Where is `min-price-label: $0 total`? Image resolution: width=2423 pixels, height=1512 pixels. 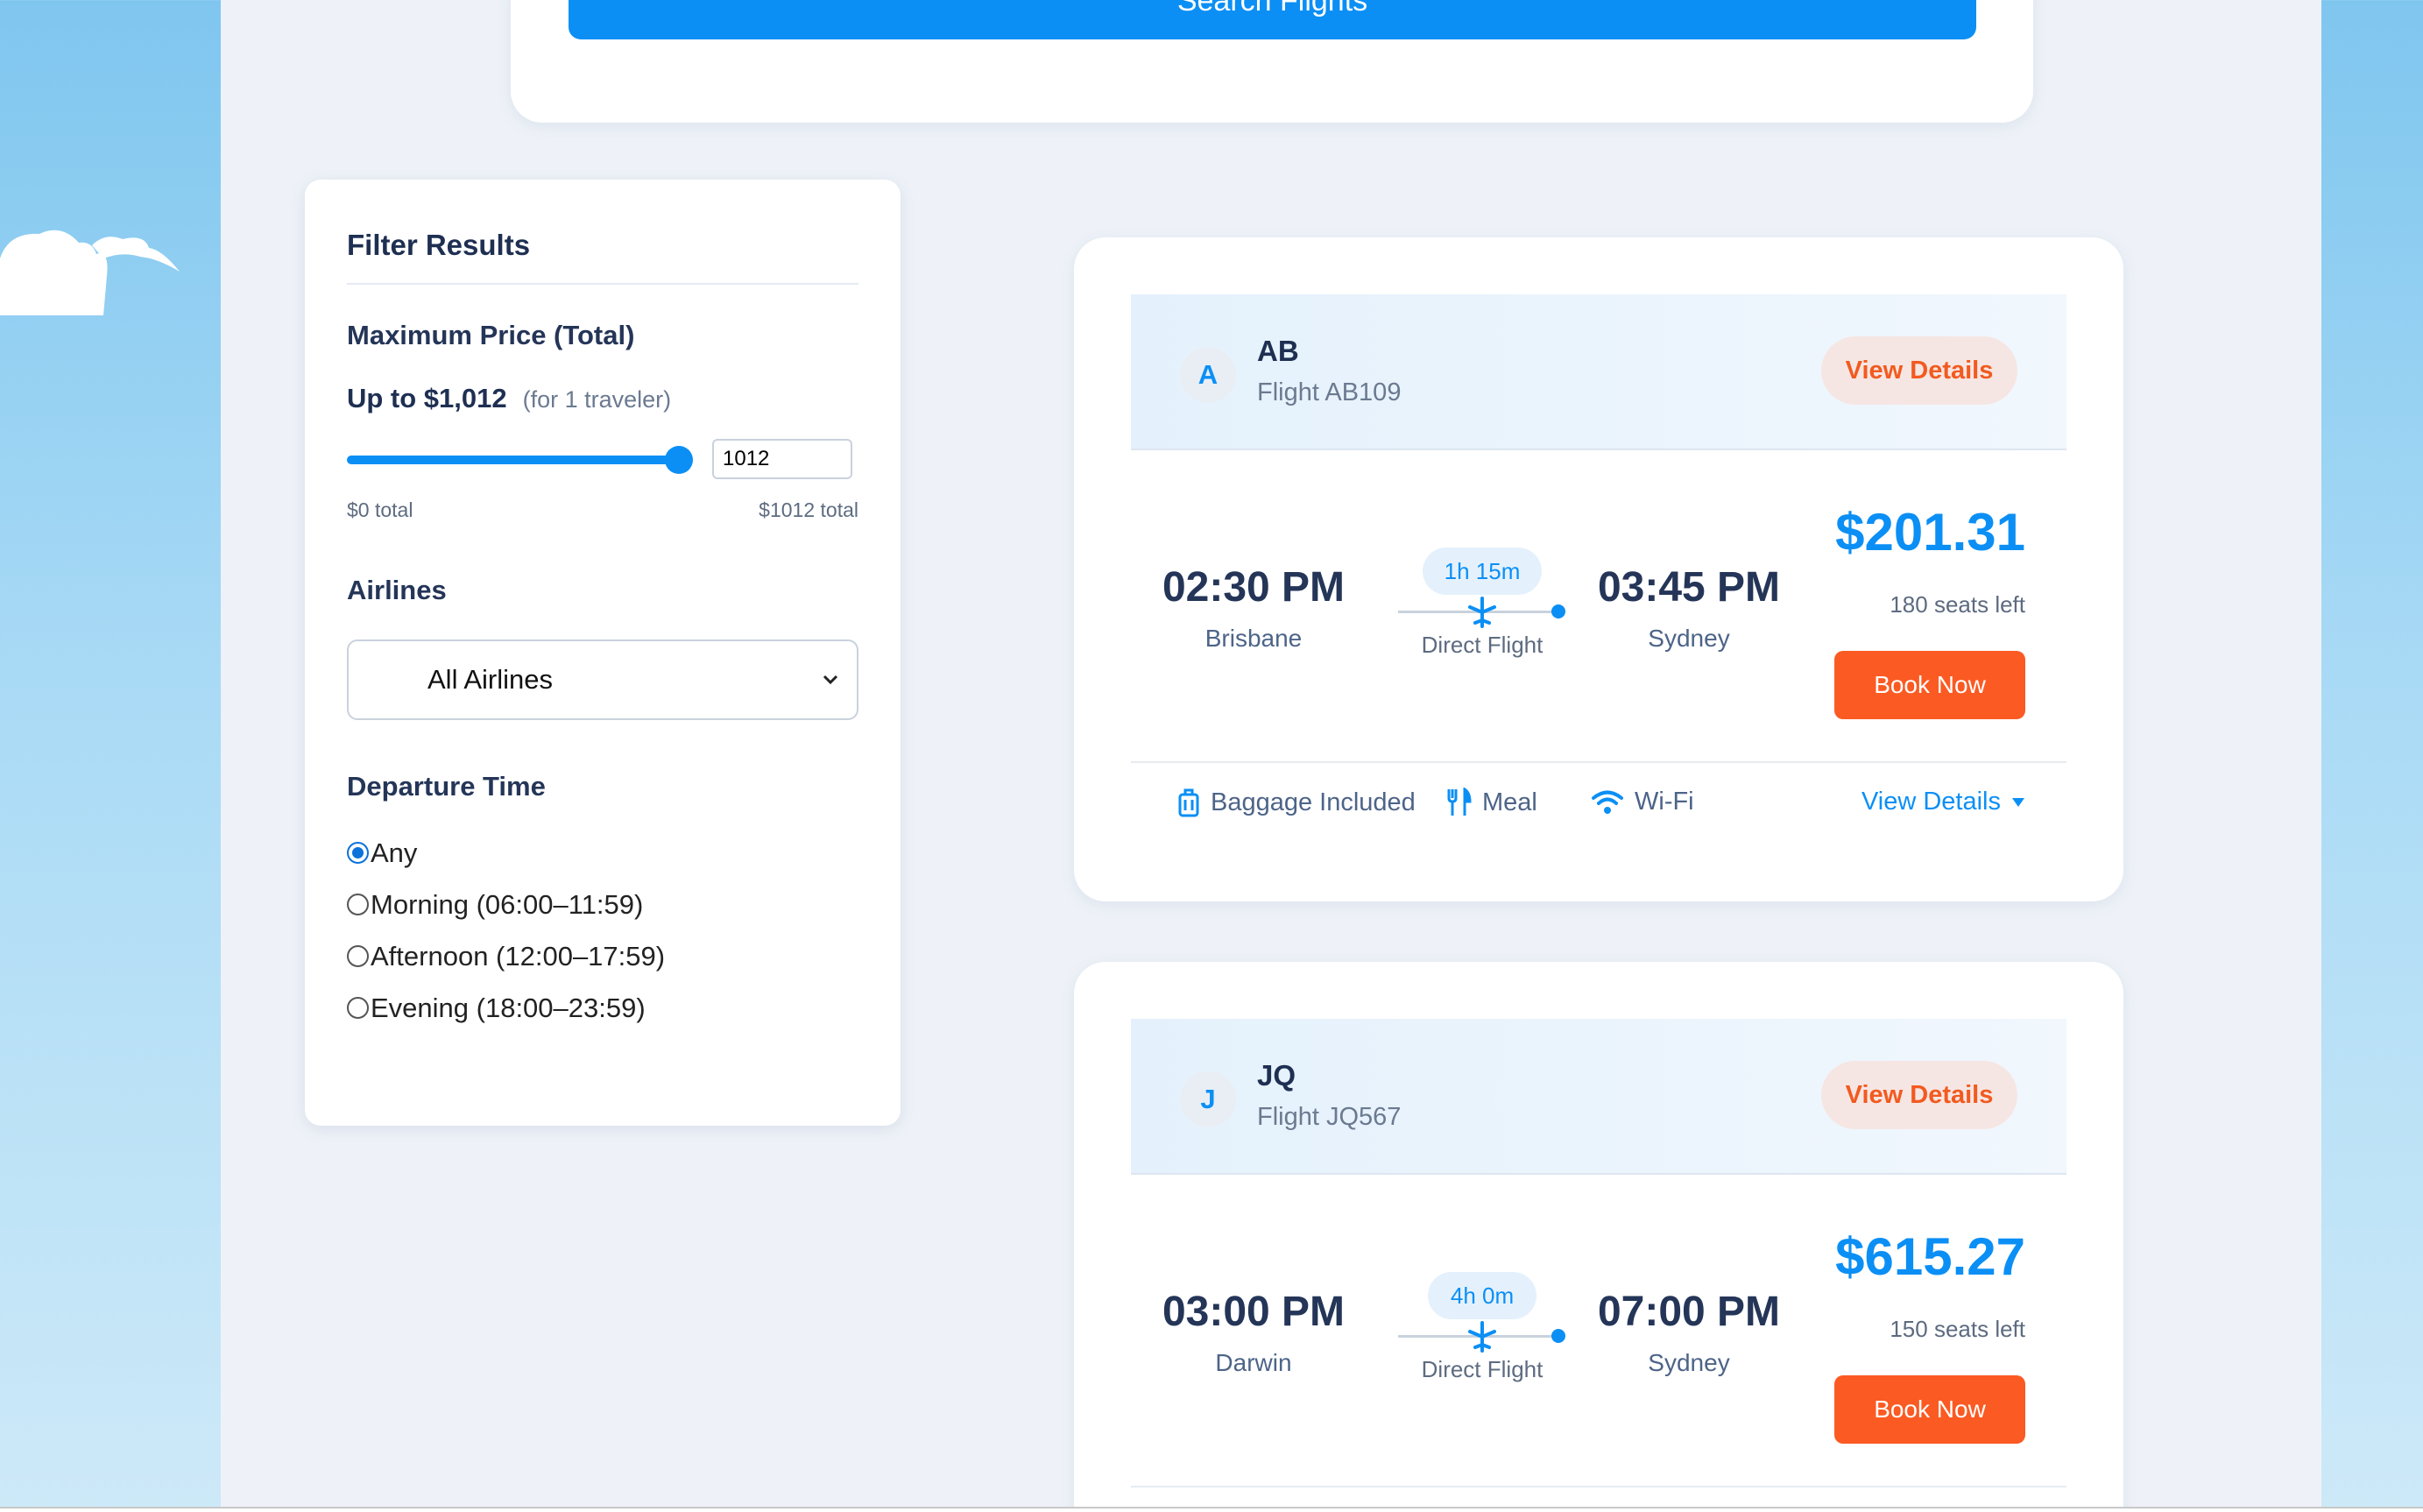
min-price-label: $0 total is located at coordinates (380, 510).